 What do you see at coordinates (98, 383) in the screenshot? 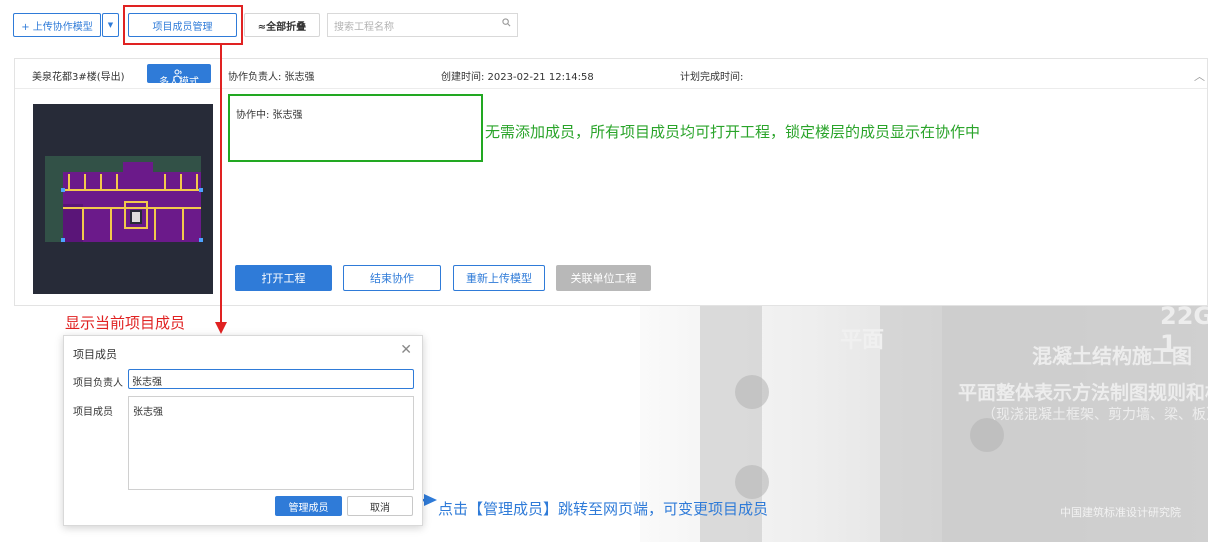
I see `project-lead-label: 项目负责人` at bounding box center [98, 383].